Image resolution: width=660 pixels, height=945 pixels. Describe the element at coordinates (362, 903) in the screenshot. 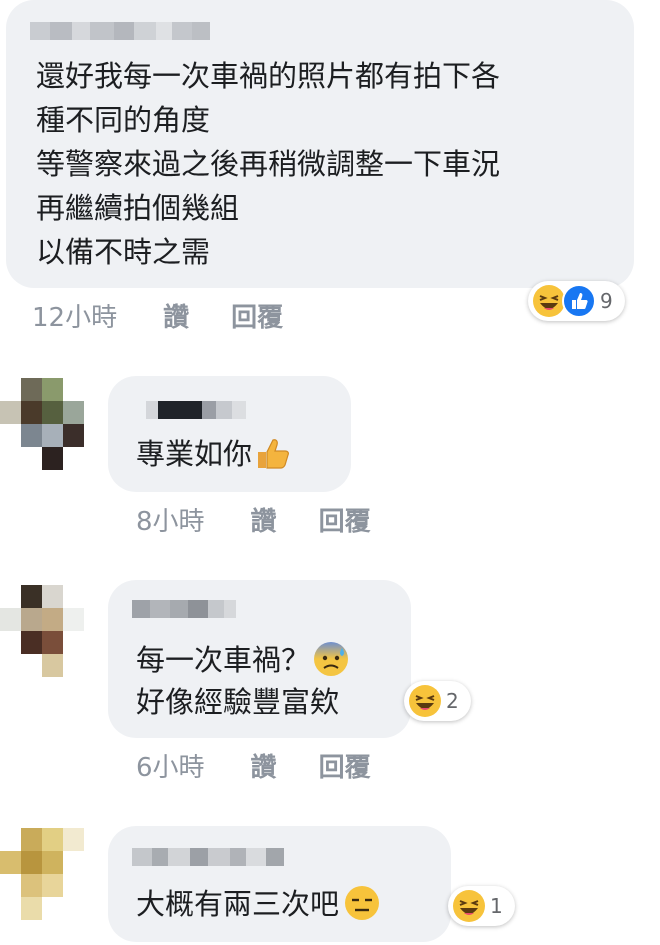

I see `expressionless-face-icon` at that location.